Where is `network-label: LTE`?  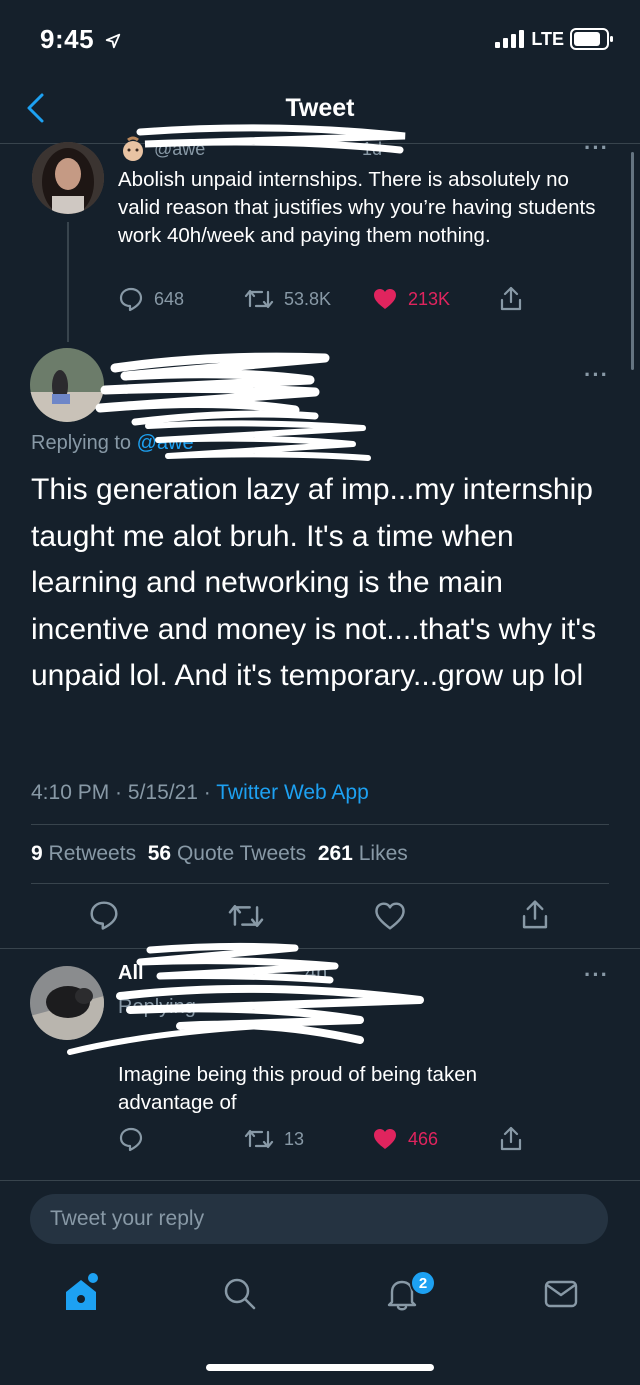 network-label: LTE is located at coordinates (547, 38).